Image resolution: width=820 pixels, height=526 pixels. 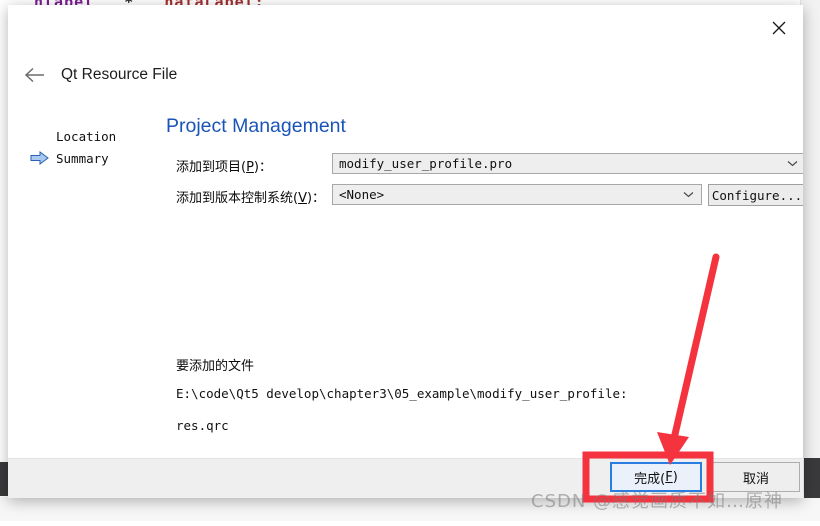 I want to click on sidebar-item-location: Location, so click(x=90, y=136).